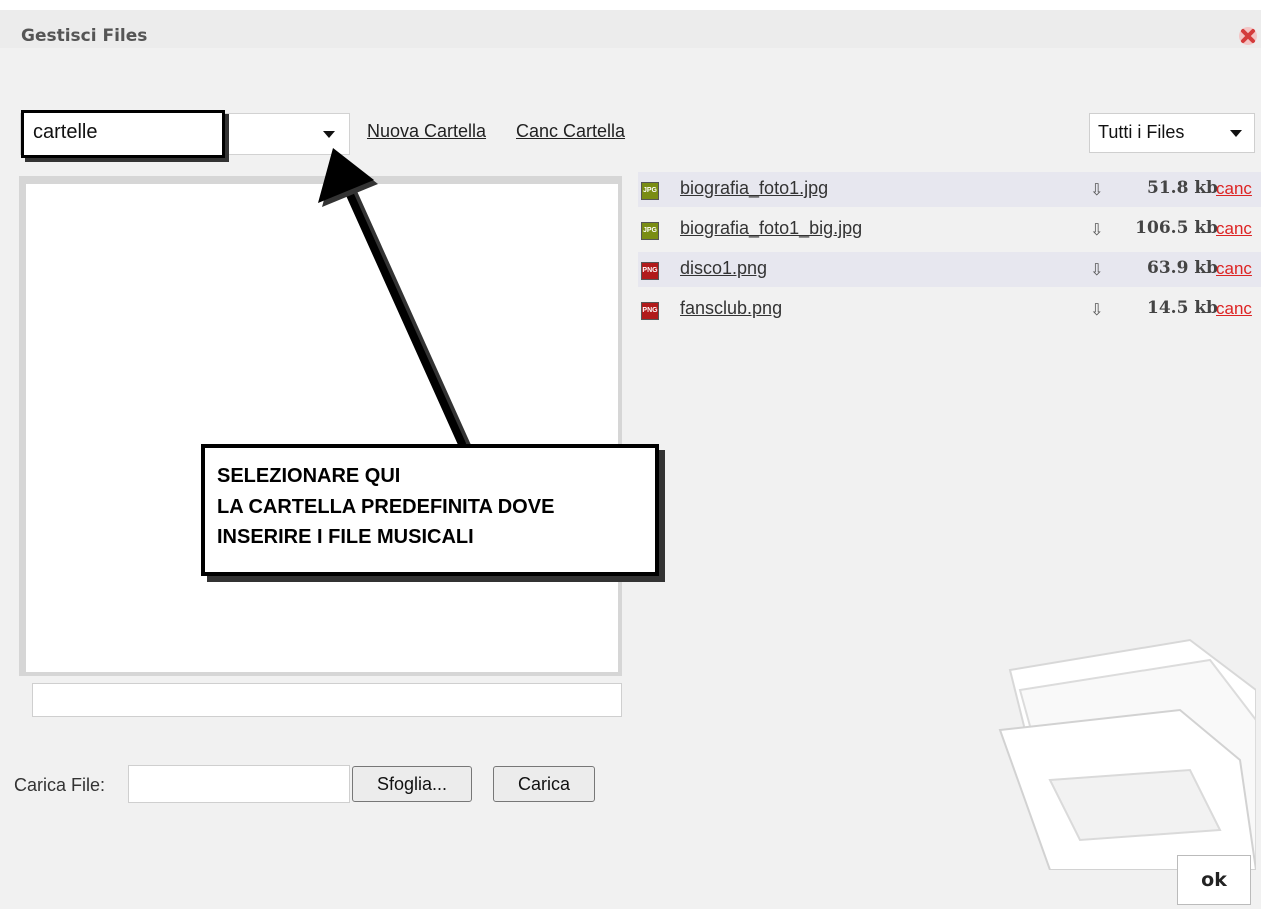  What do you see at coordinates (84, 36) in the screenshot?
I see `dialog-title: Gestisci Files` at bounding box center [84, 36].